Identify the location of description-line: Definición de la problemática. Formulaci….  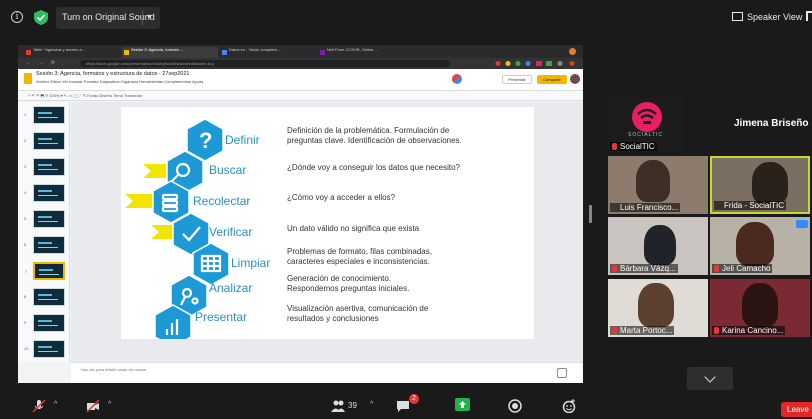
(368, 130).